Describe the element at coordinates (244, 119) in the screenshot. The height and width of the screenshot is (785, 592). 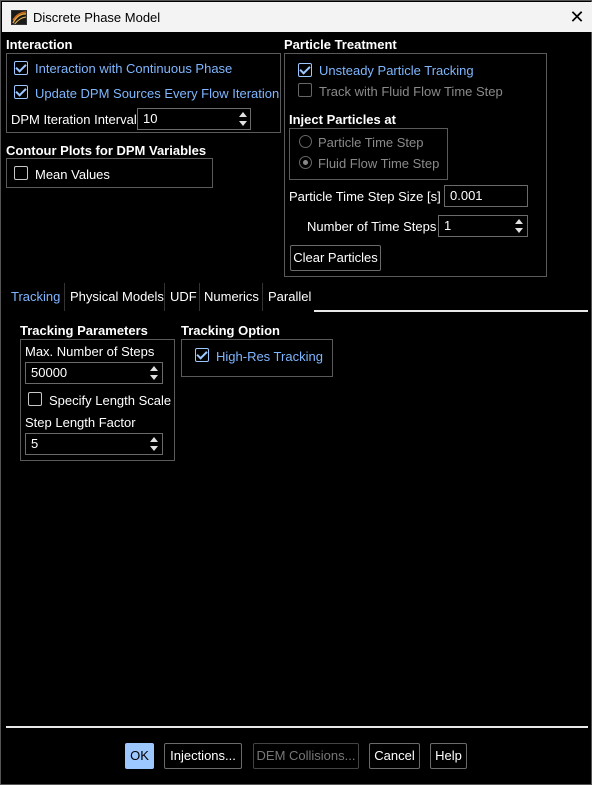
I see `iteration-interval-stepper` at that location.